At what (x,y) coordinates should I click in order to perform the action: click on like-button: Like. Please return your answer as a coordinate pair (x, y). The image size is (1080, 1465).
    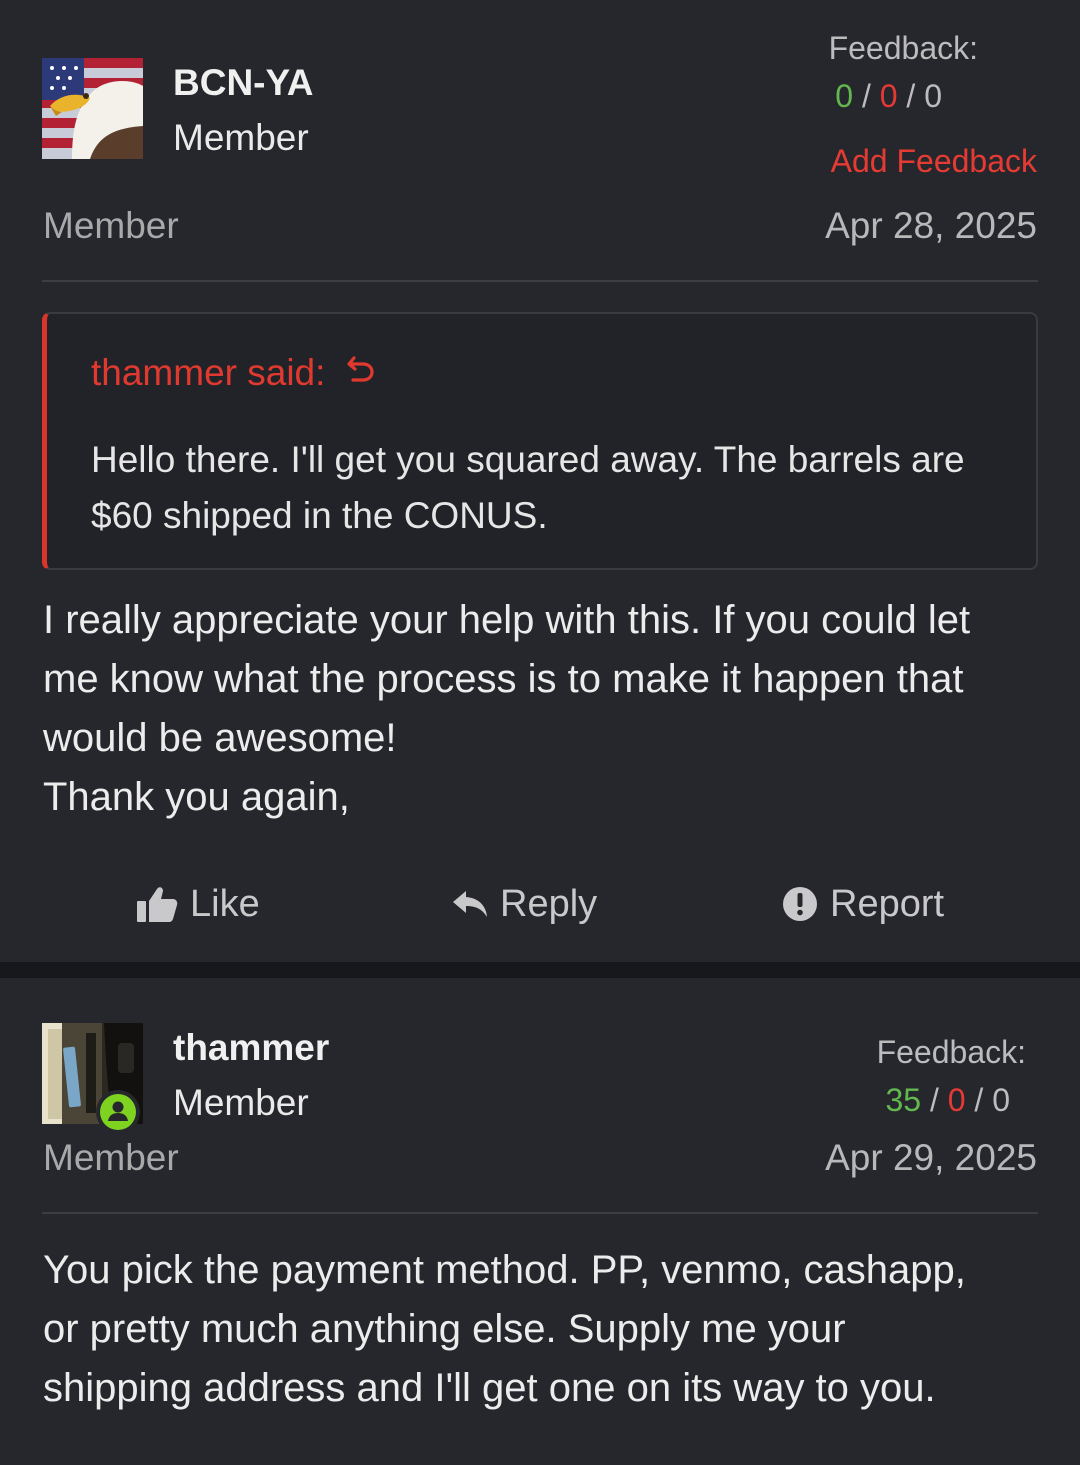
    Looking at the image, I should click on (198, 904).